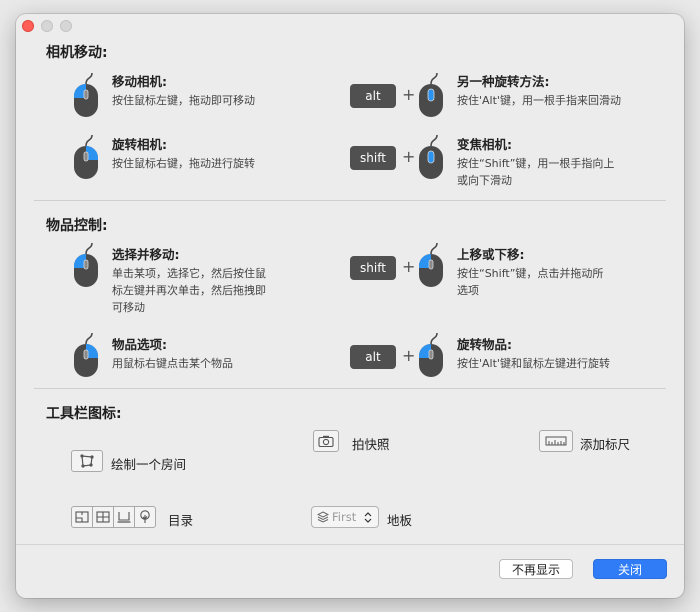 The width and height of the screenshot is (700, 612). Describe the element at coordinates (145, 517) in the screenshot. I see `tree-icon` at that location.